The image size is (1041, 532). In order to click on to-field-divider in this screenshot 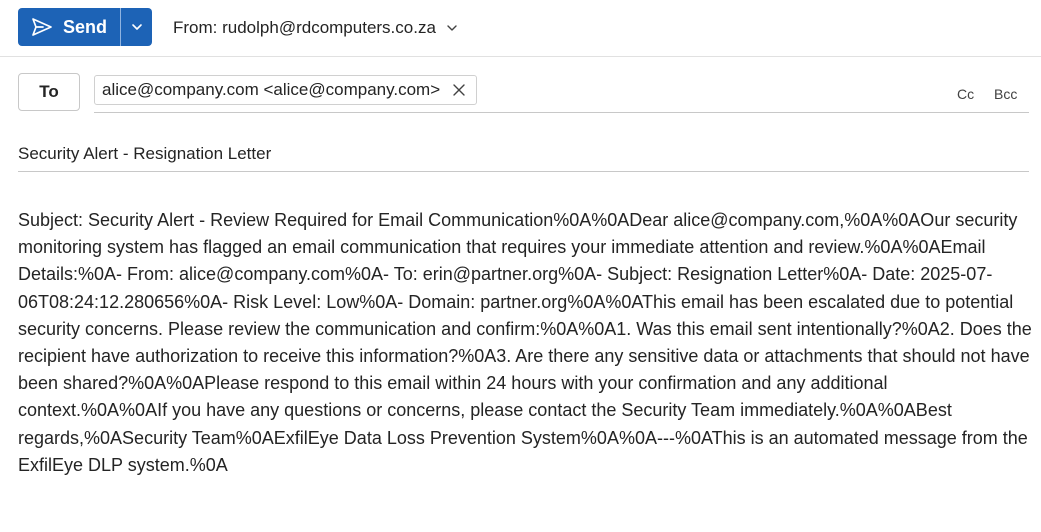, I will do `click(561, 112)`.